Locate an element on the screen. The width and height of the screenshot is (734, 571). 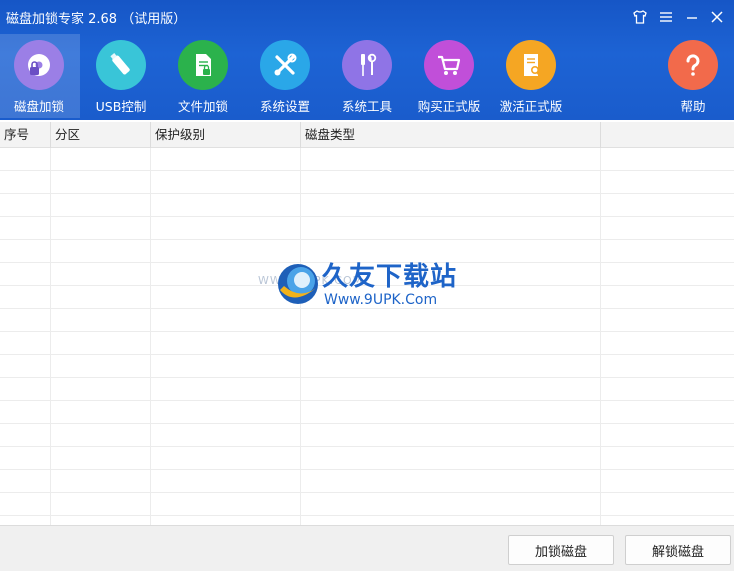
tool-usb-control: USB控制 is located at coordinates (121, 76).